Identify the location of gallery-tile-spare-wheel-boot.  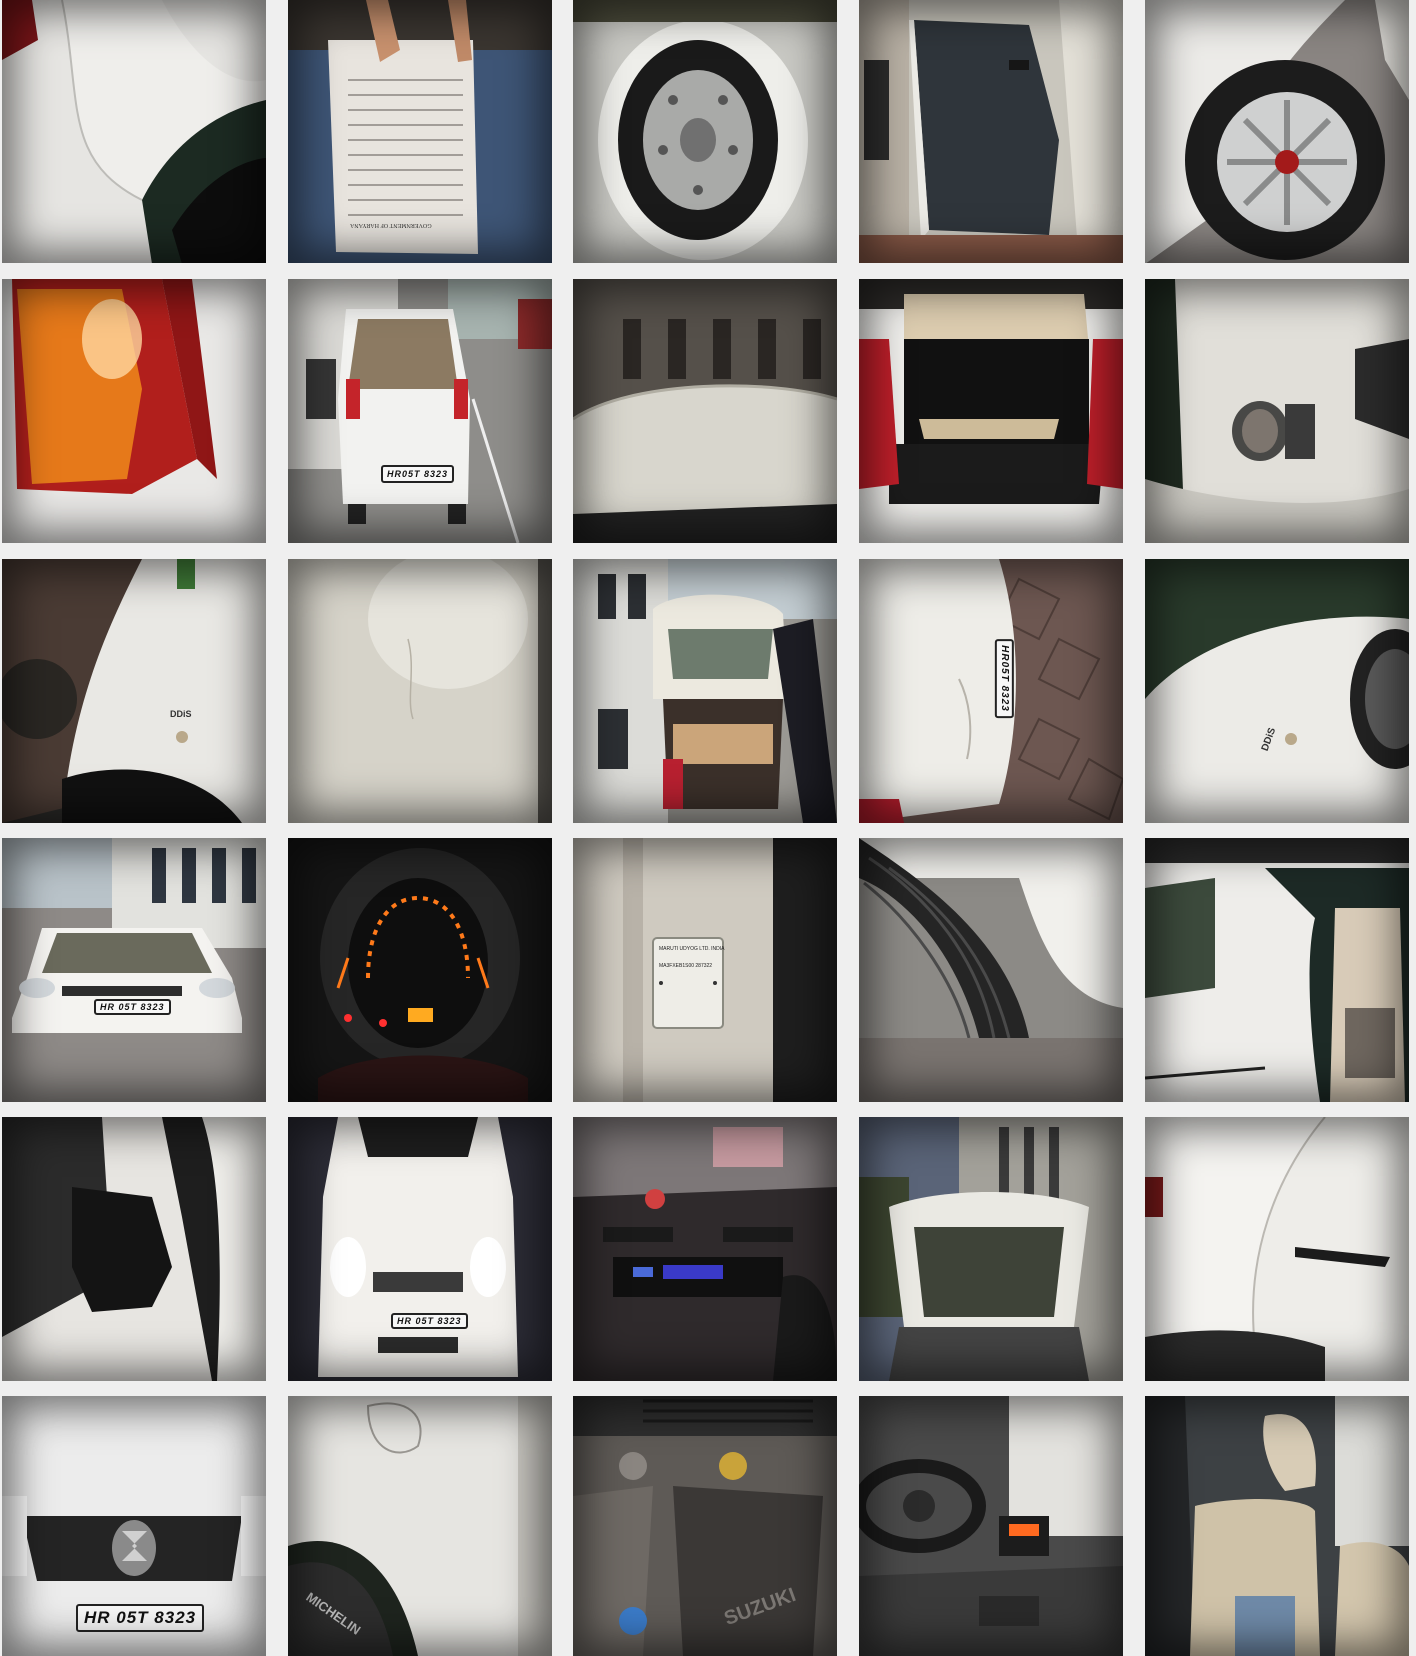
(705, 131).